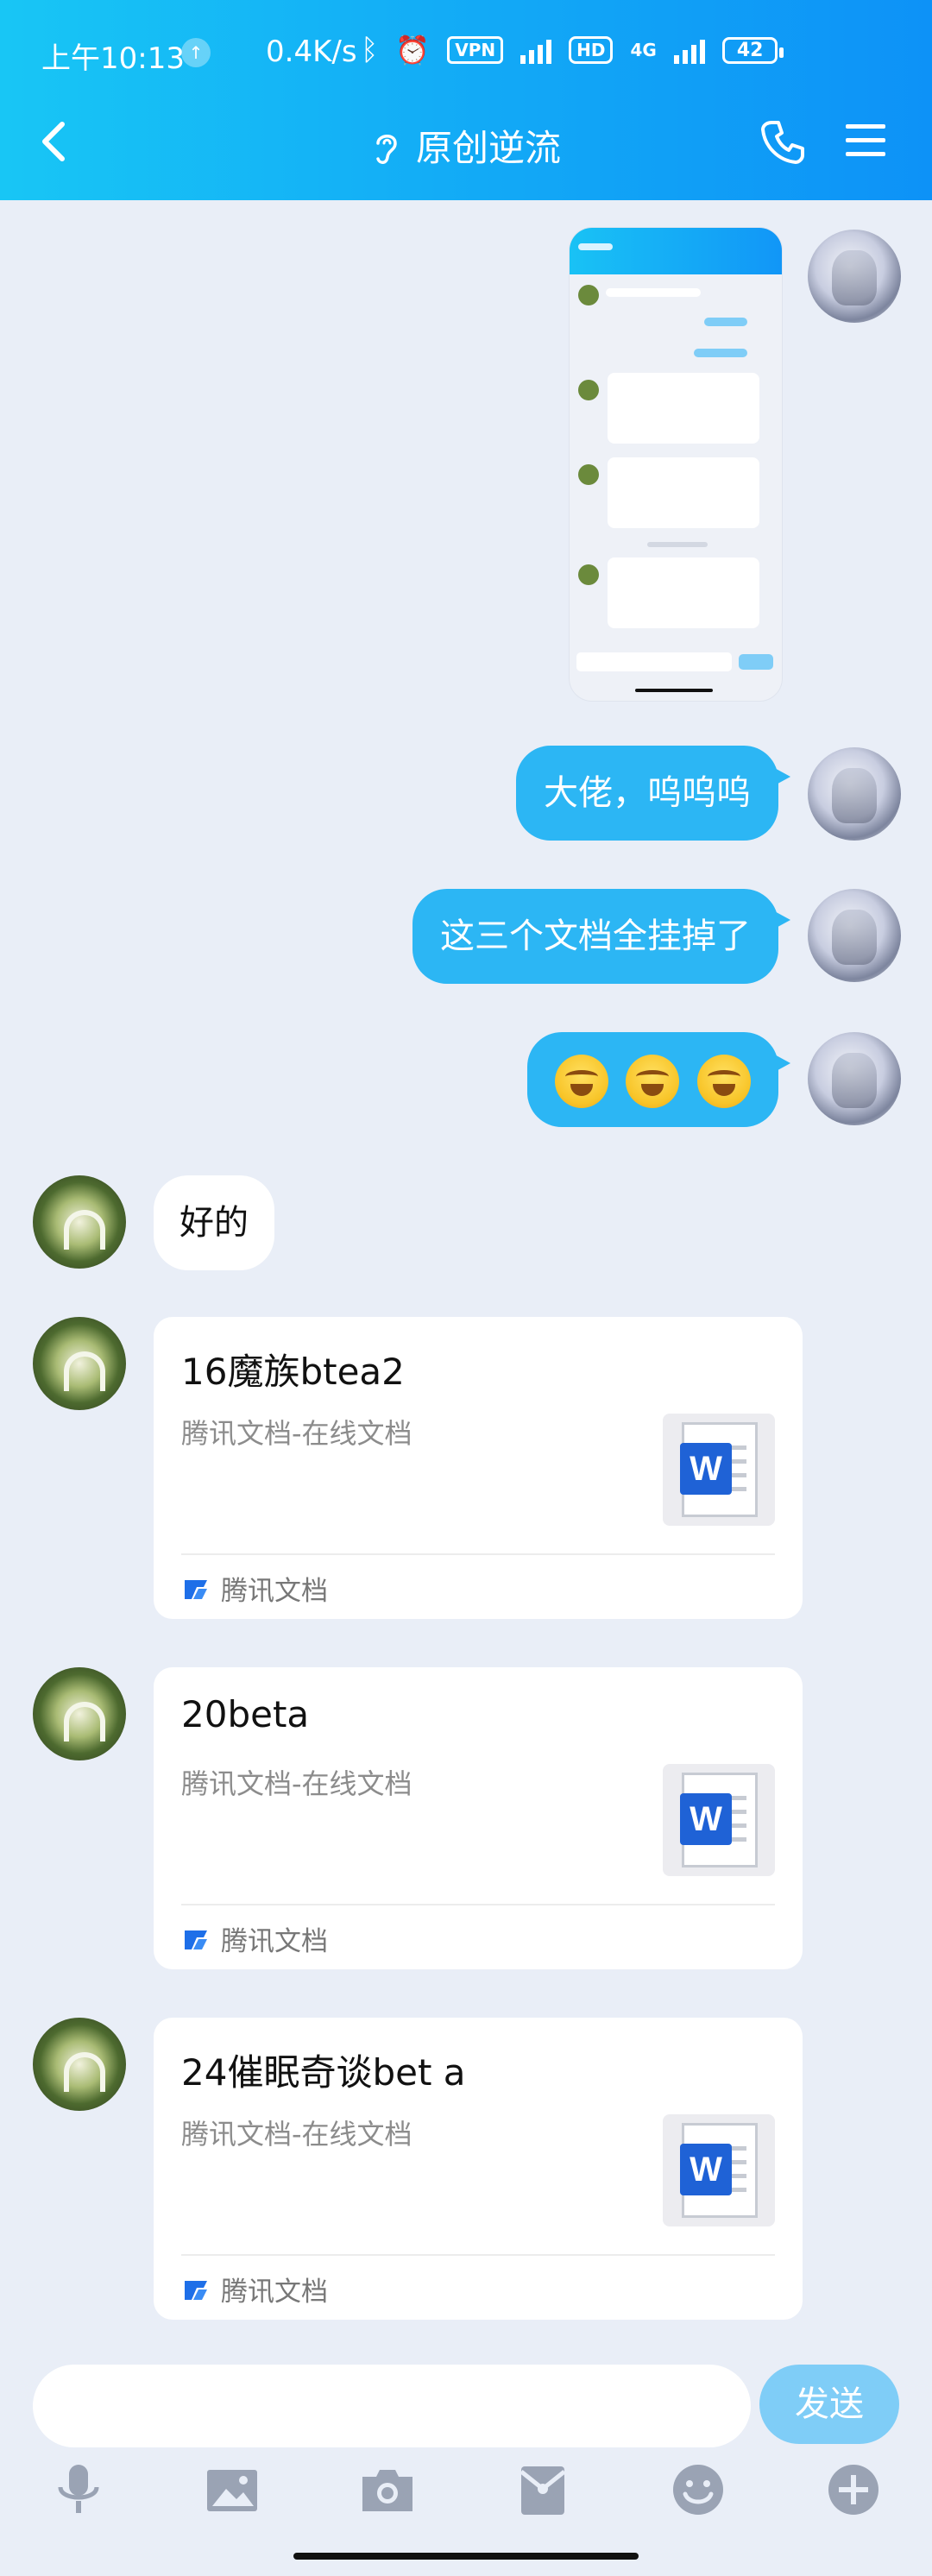  What do you see at coordinates (653, 793) in the screenshot?
I see `outgoing-message: 大佬，呜呜呜` at bounding box center [653, 793].